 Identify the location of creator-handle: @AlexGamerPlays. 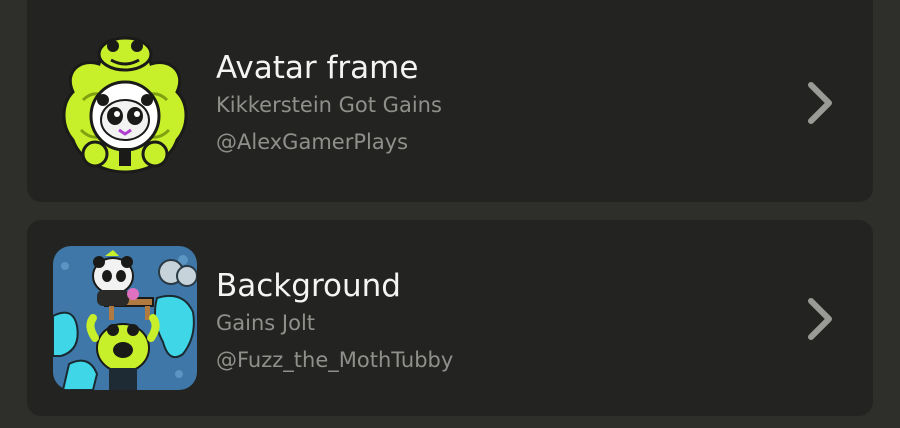
(312, 142).